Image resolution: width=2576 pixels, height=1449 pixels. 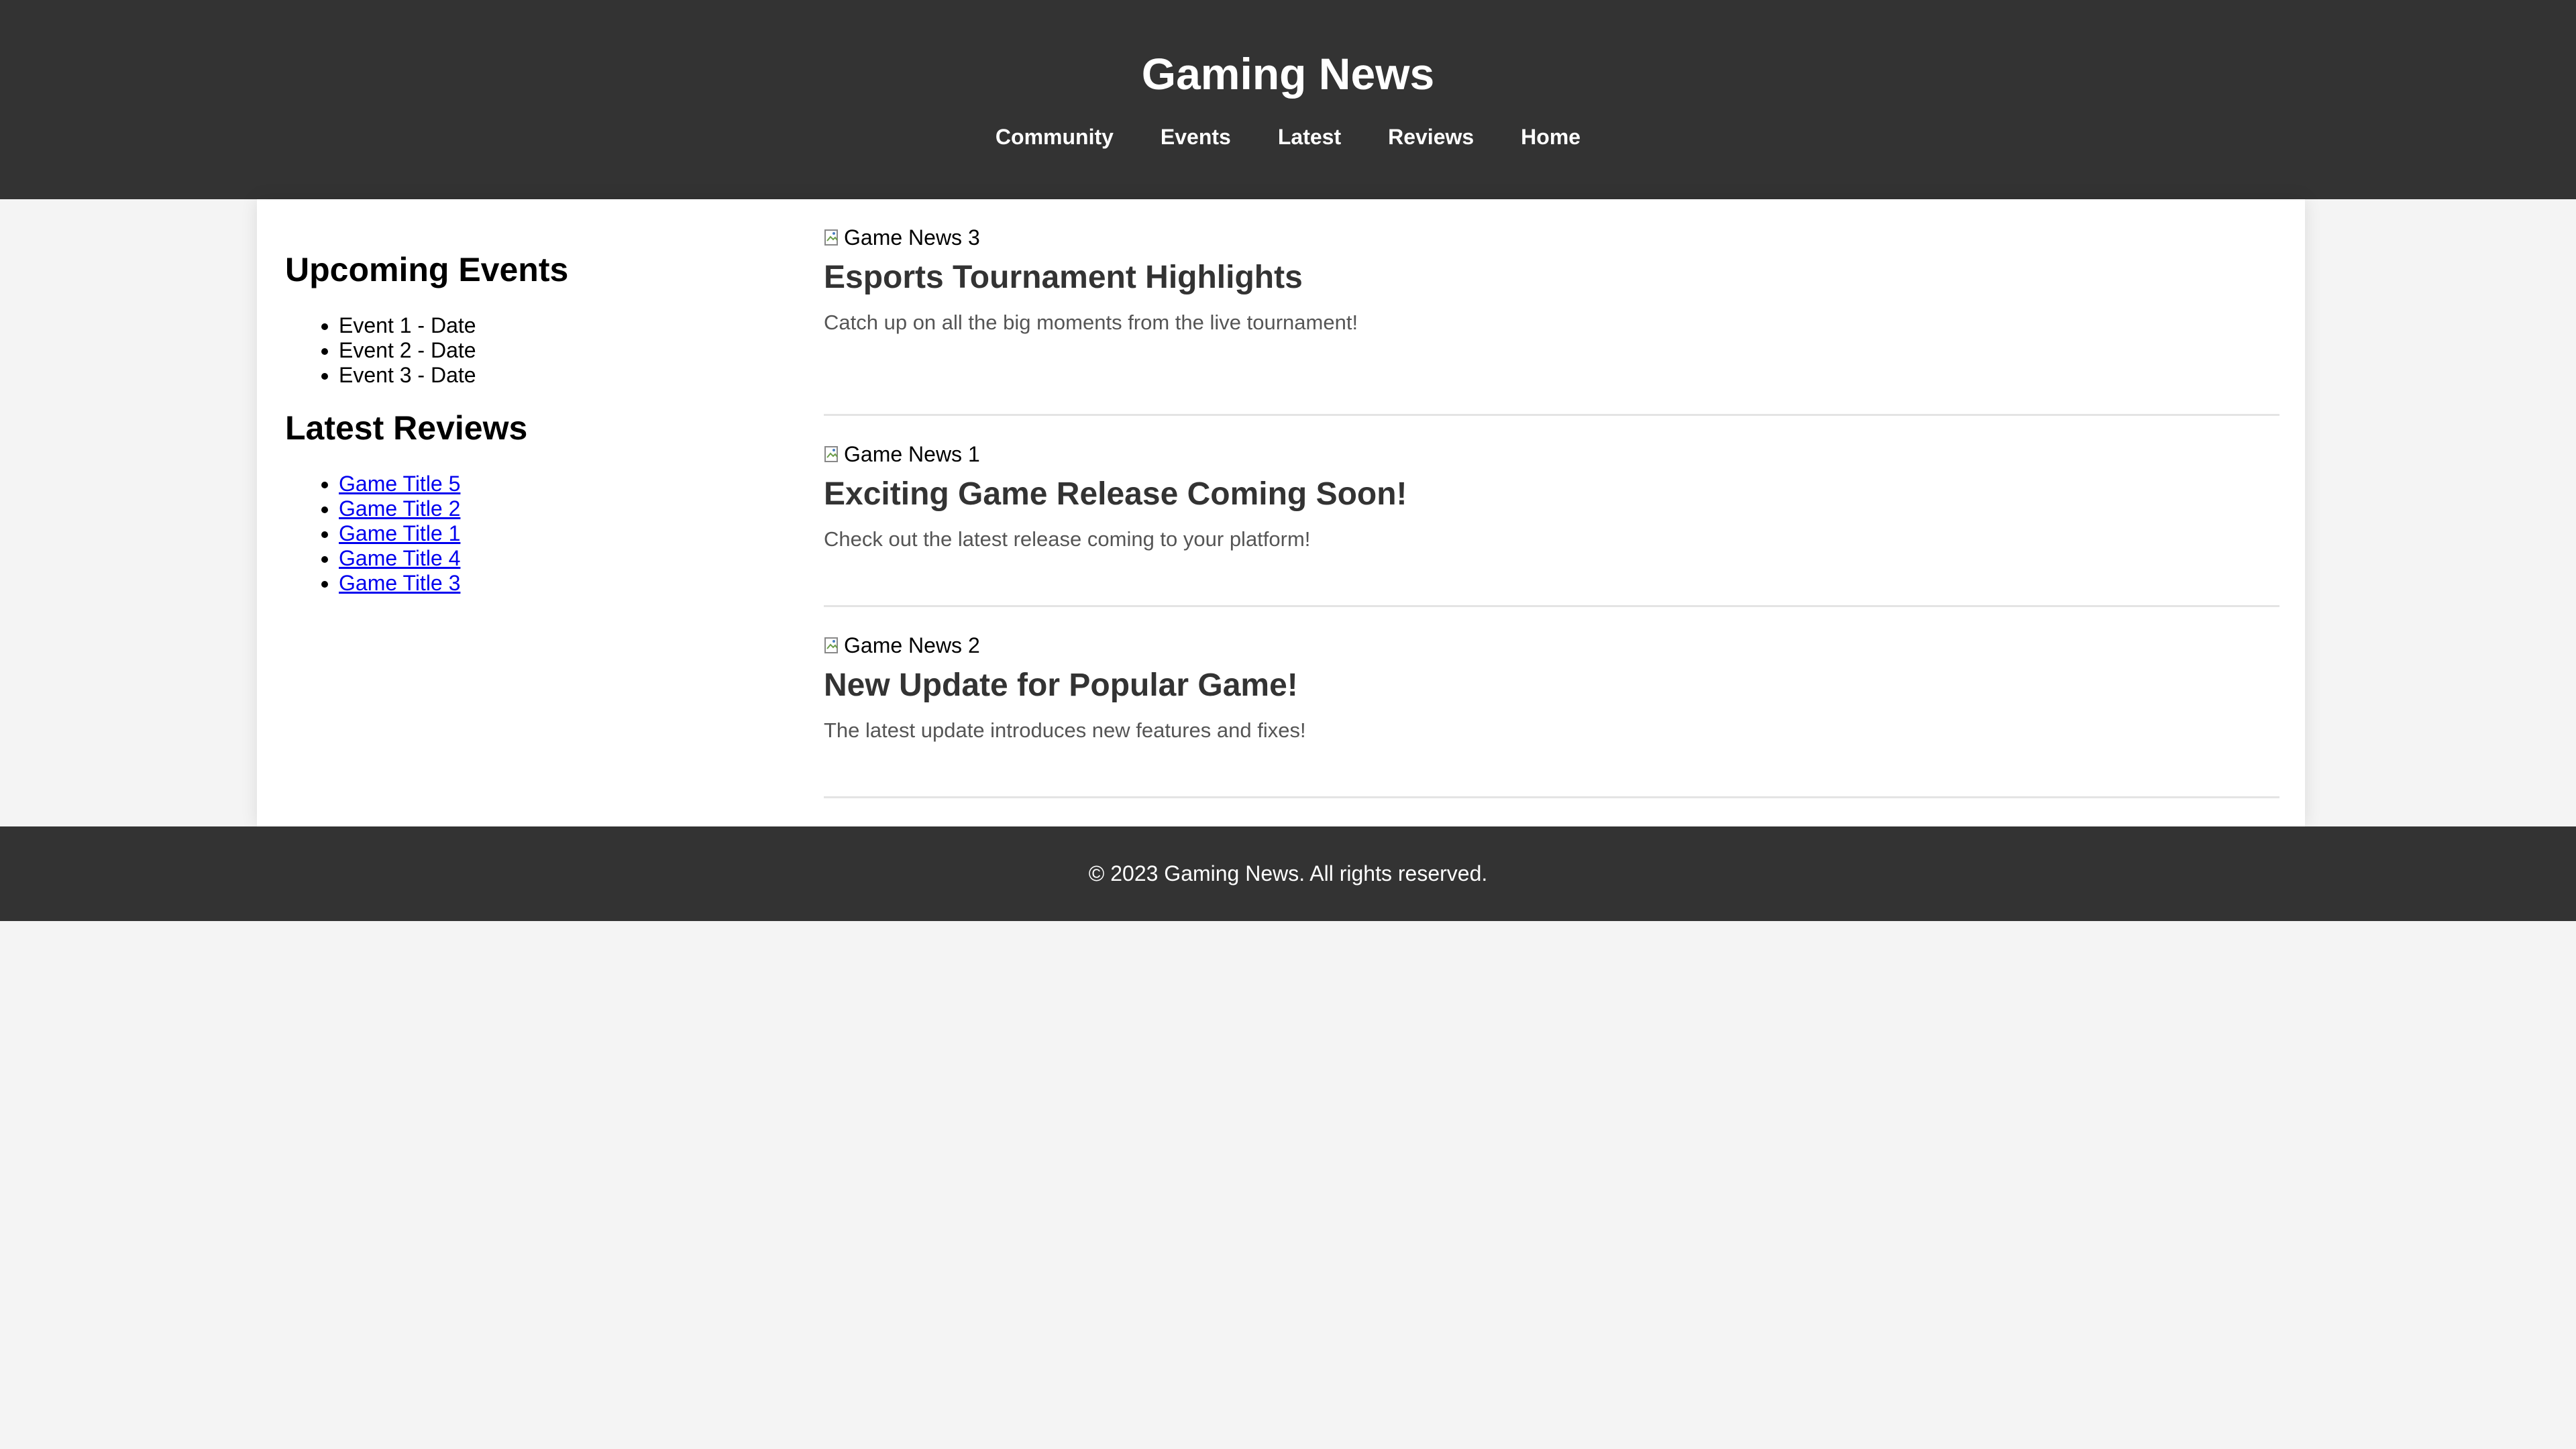 I want to click on main-nav: Community Events Latest Reviews Home, so click(x=1288, y=136).